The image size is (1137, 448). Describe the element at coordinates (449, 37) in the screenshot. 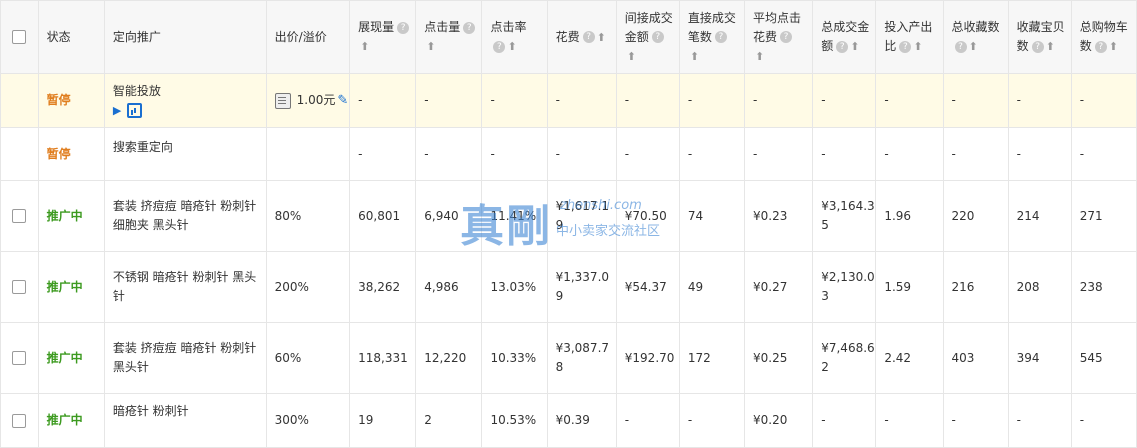

I see `col-clicks: 点击量? ⬆` at that location.